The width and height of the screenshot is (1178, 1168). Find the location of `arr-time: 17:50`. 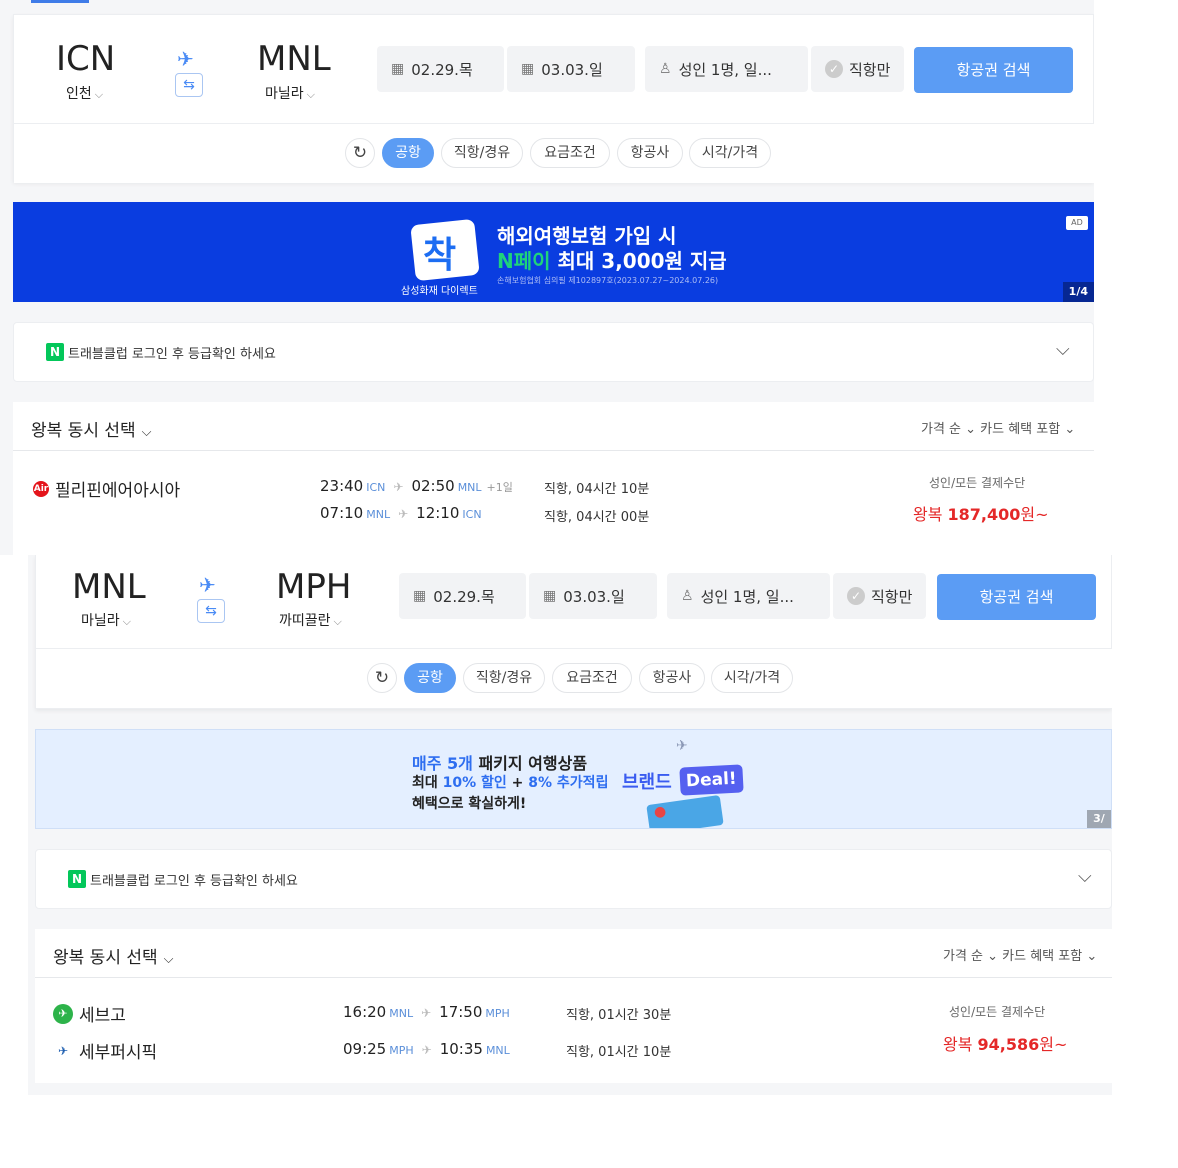

arr-time: 17:50 is located at coordinates (461, 1012).